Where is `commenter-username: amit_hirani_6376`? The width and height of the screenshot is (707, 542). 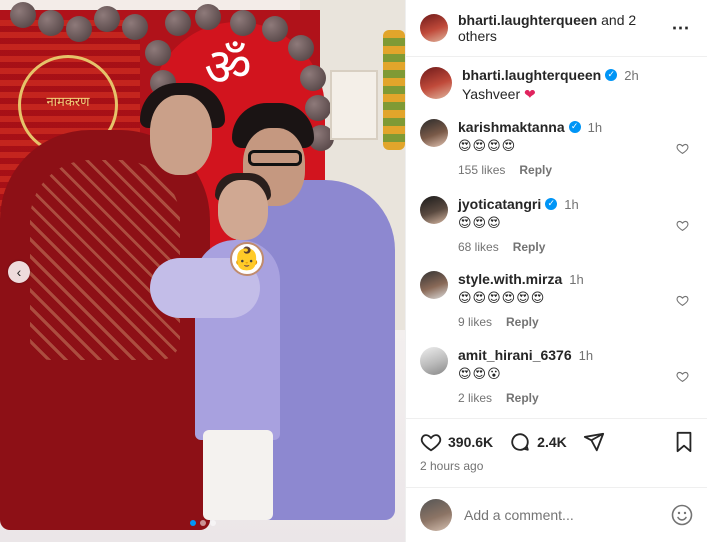 commenter-username: amit_hirani_6376 is located at coordinates (515, 355).